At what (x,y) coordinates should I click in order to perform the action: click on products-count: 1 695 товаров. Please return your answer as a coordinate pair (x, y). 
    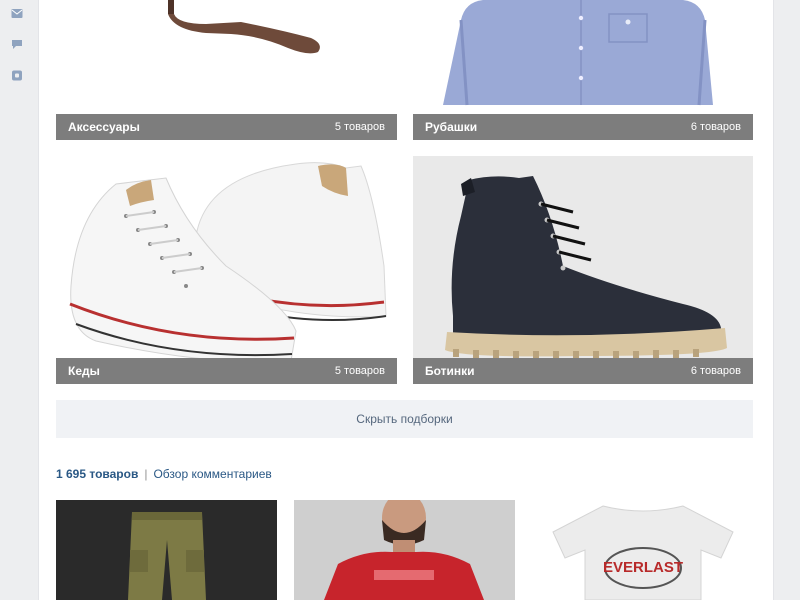
    Looking at the image, I should click on (97, 474).